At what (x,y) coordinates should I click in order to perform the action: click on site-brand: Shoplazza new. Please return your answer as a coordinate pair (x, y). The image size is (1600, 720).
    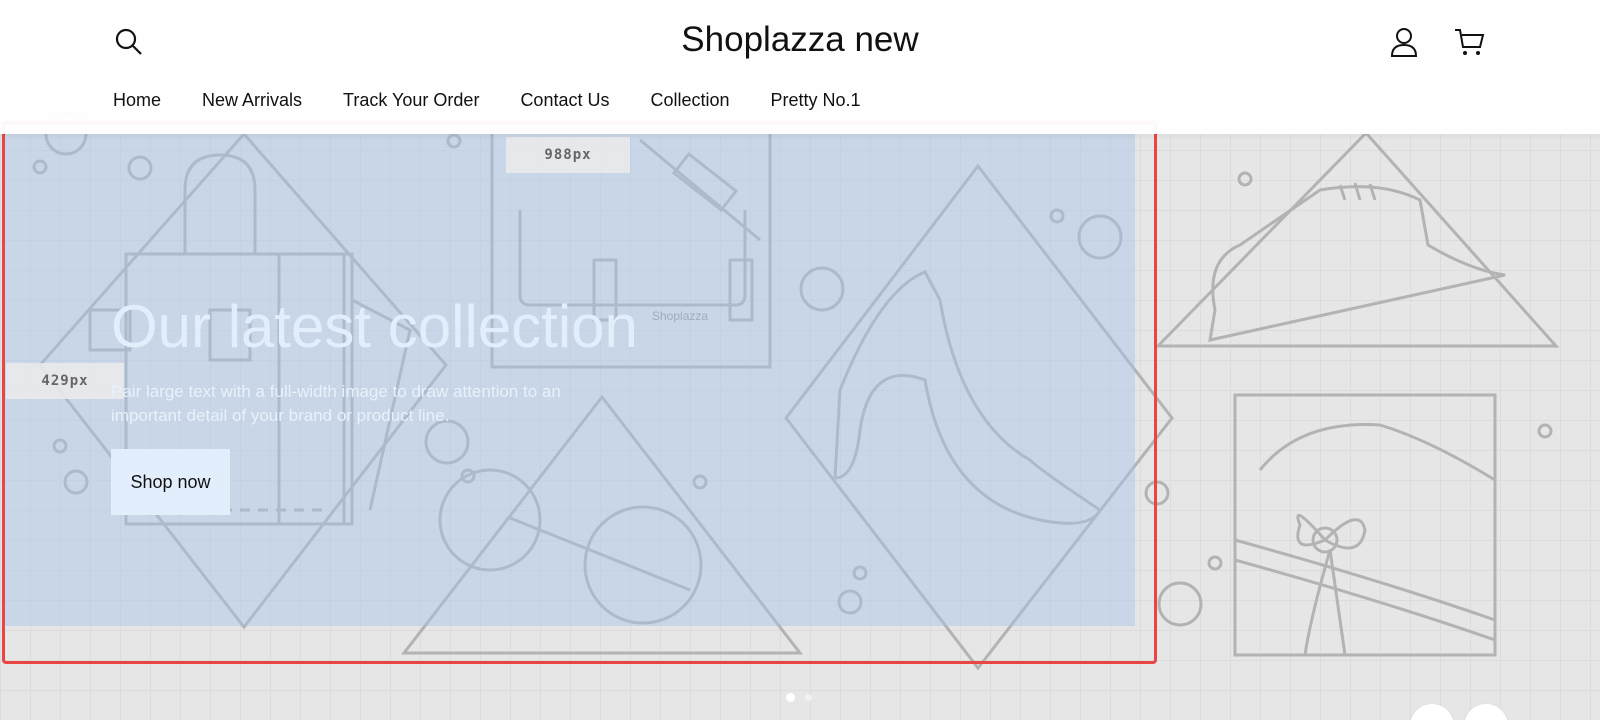
    Looking at the image, I should click on (800, 40).